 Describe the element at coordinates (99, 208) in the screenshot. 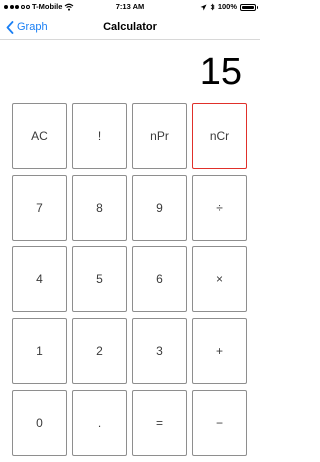

I see `key-8: 8` at that location.